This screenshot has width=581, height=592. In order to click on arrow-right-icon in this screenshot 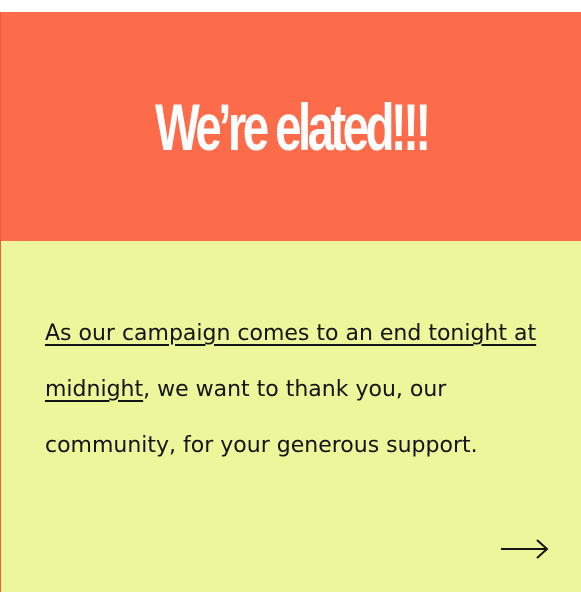, I will do `click(525, 549)`.